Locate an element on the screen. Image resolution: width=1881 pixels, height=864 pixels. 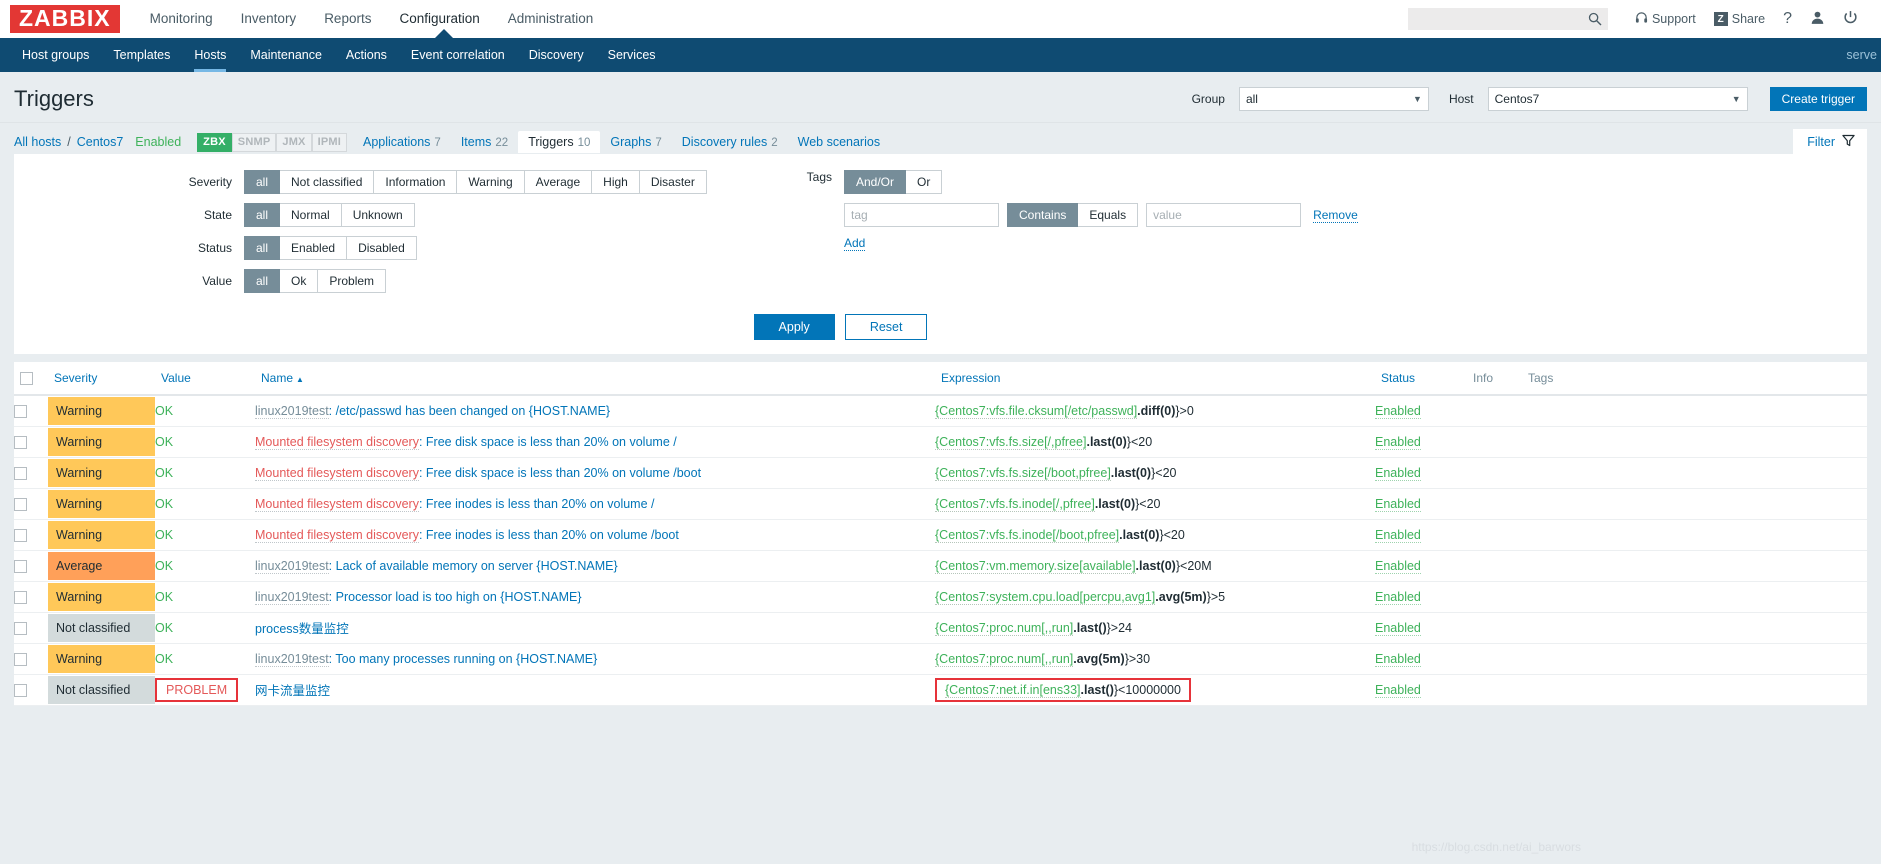
value-option-all: all is located at coordinates (262, 281).